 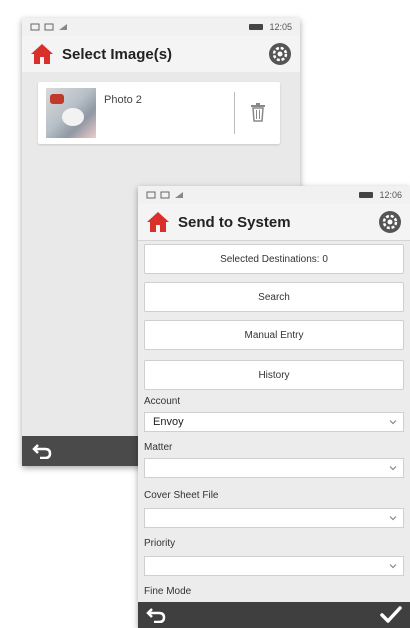 I want to click on search-button: Search, so click(x=274, y=297).